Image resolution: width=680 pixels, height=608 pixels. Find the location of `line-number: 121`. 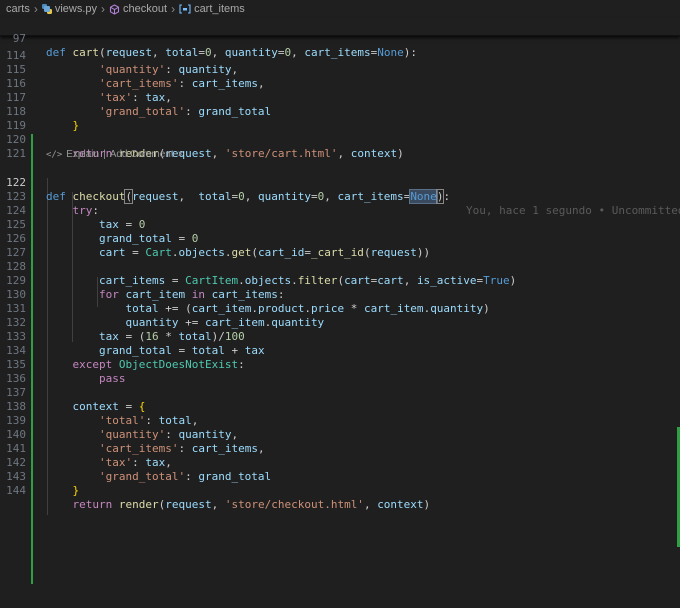

line-number: 121 is located at coordinates (16, 154).